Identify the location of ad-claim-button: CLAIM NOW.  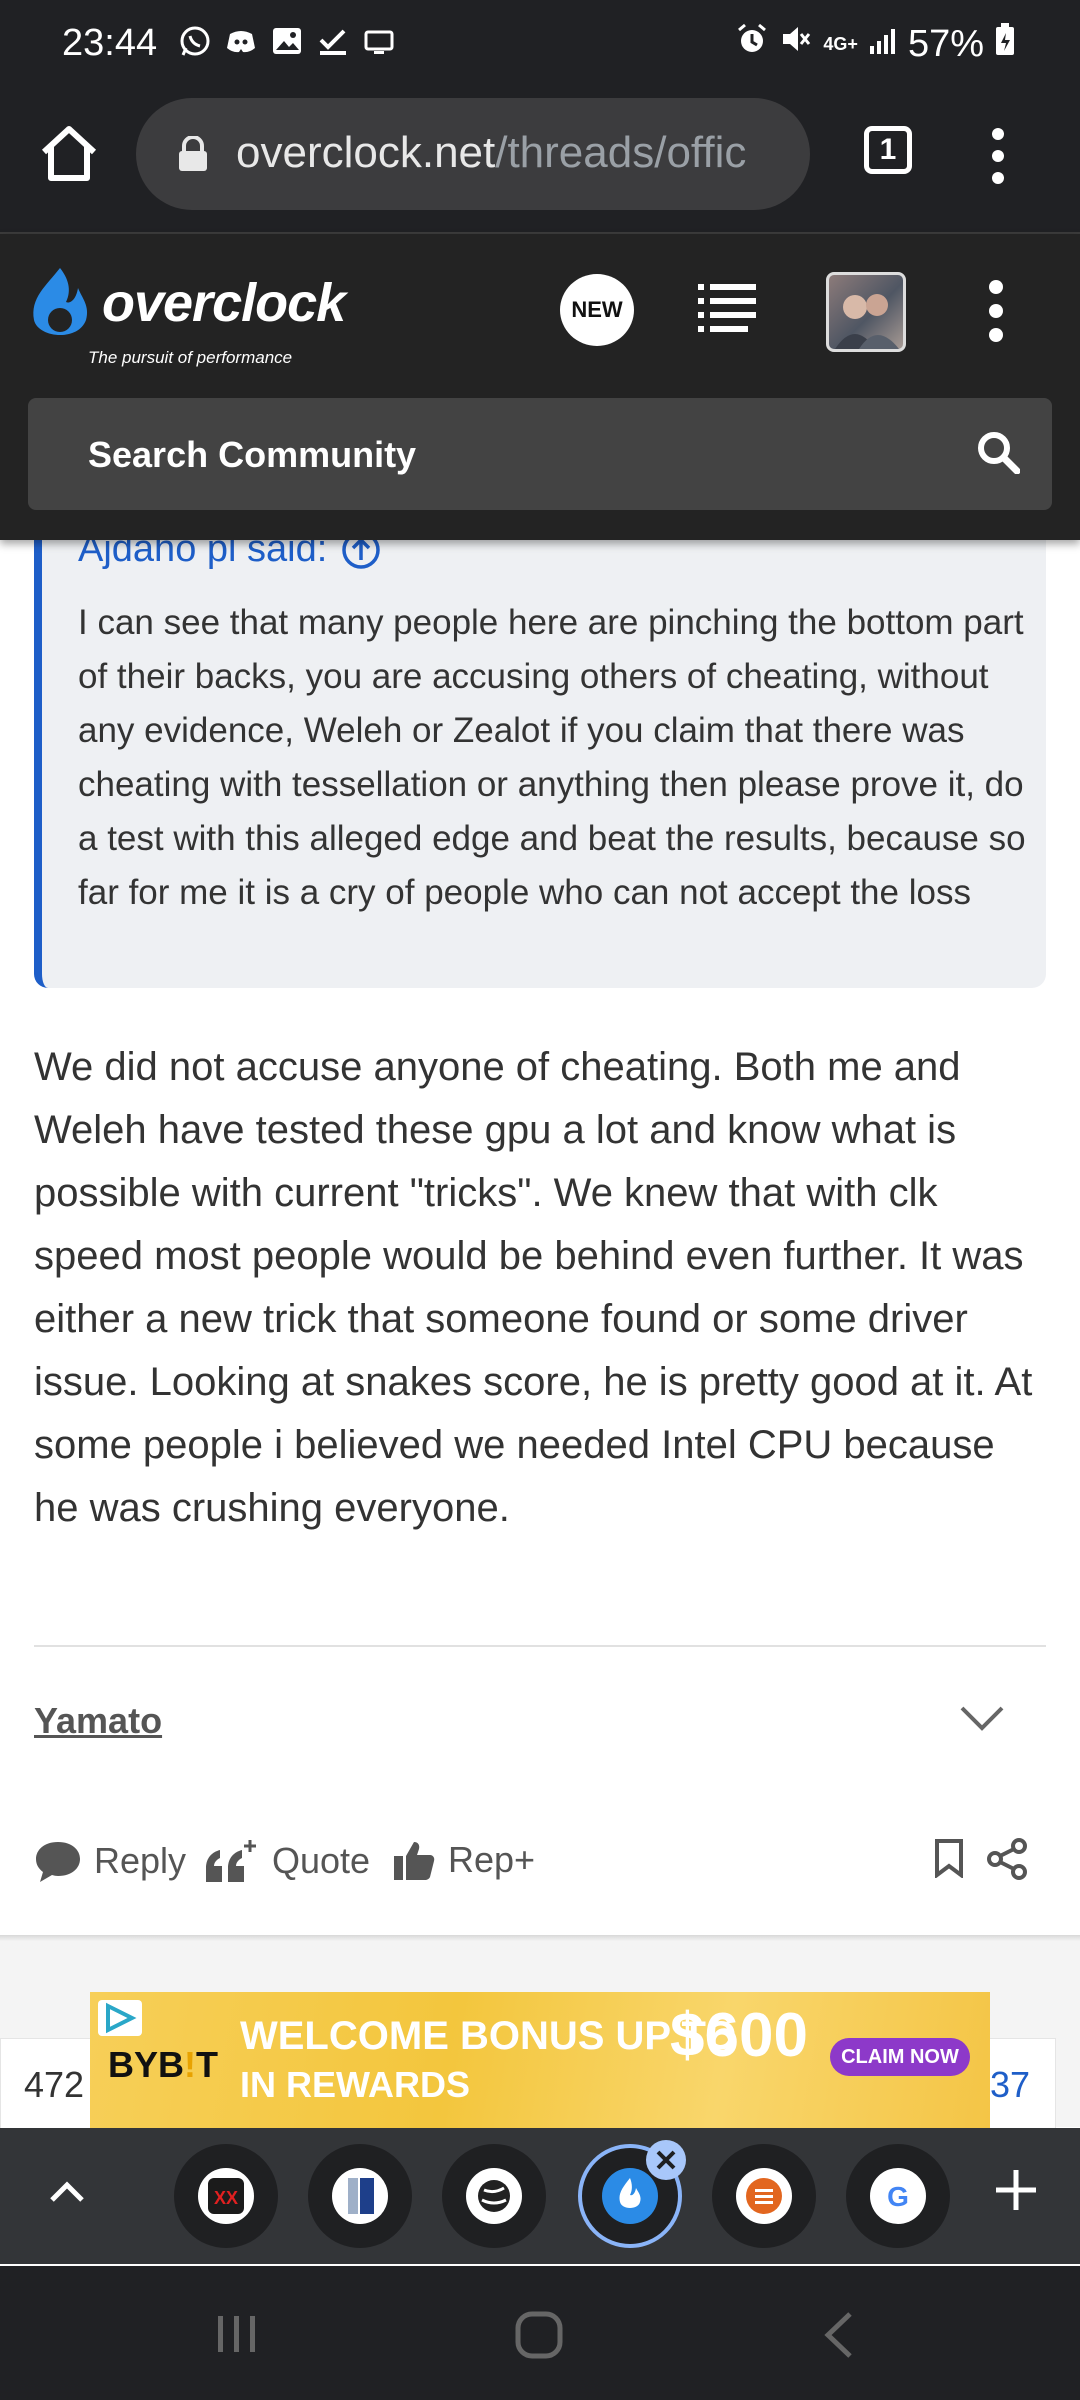
(900, 2057).